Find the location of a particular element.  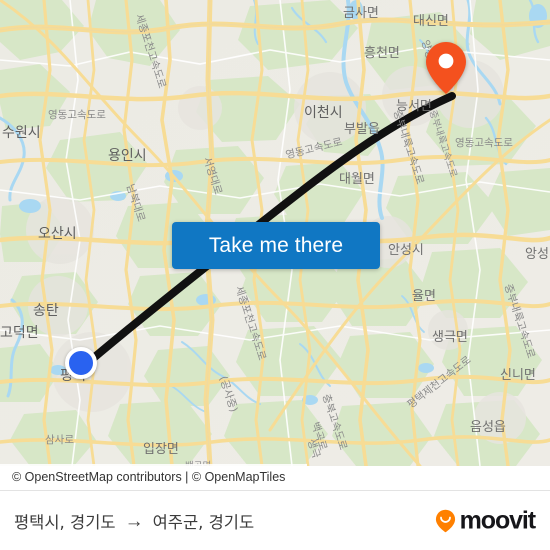

origin-label: 평택시, 경기도 is located at coordinates (65, 522).